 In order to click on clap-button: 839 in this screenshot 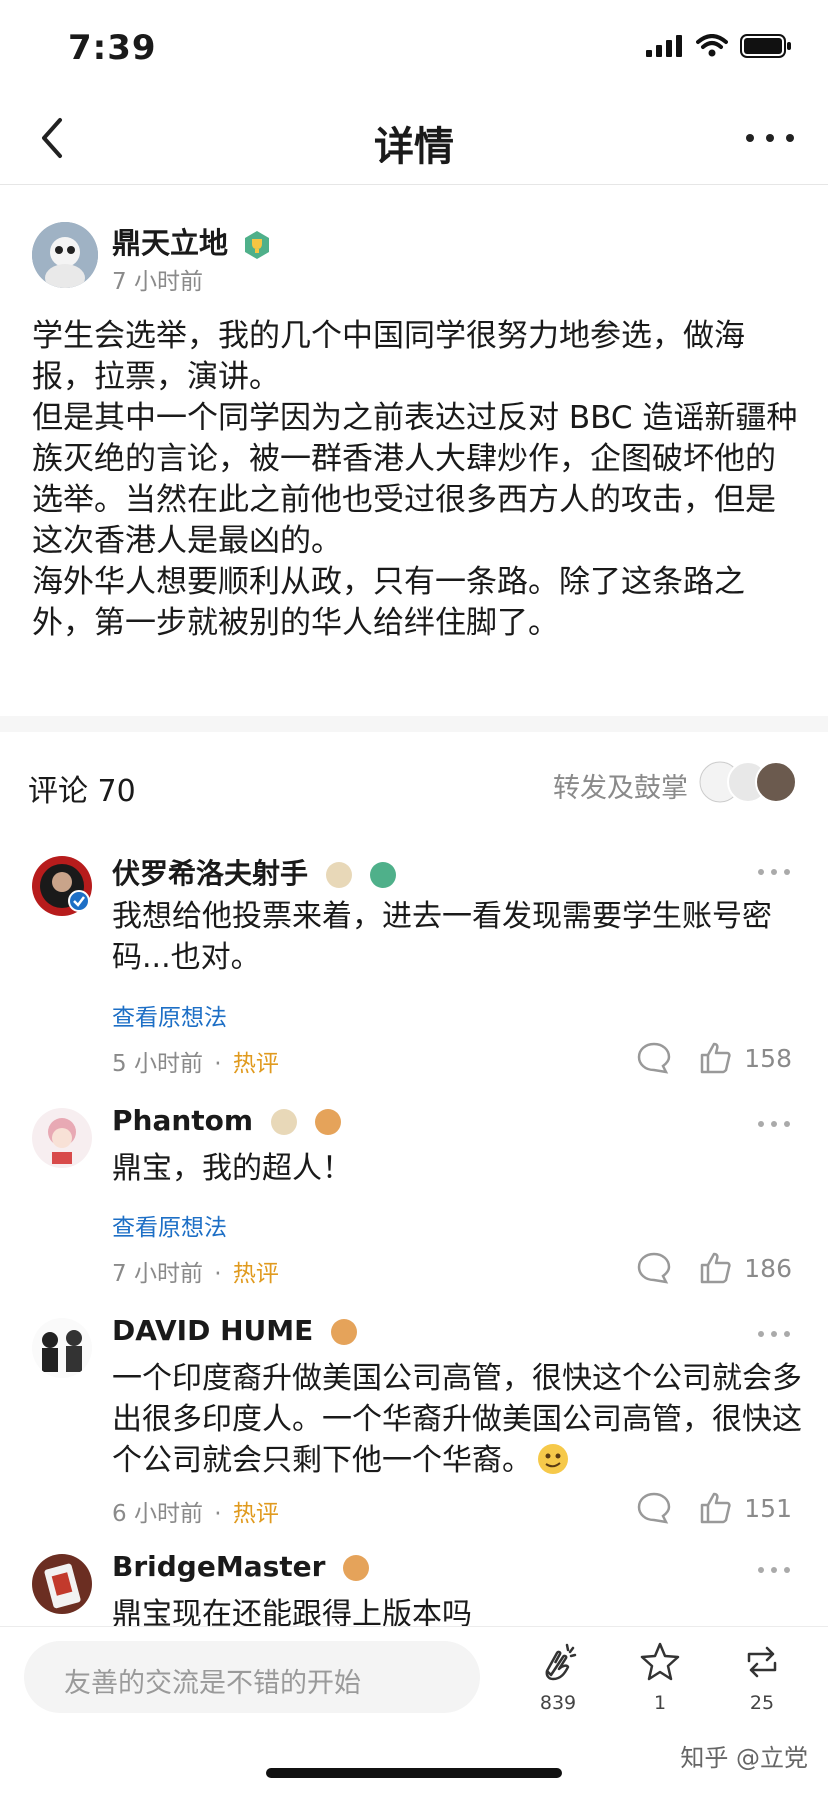, I will do `click(558, 1677)`.